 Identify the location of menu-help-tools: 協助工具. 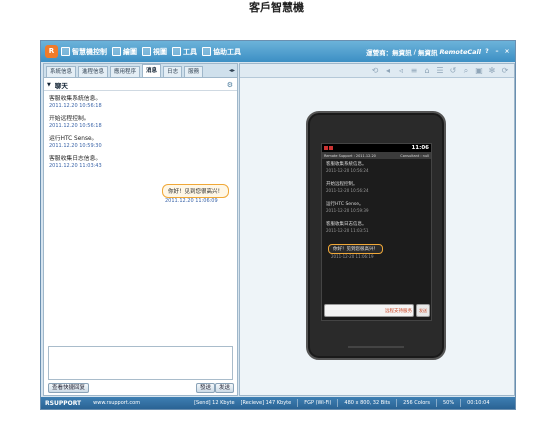
(221, 52).